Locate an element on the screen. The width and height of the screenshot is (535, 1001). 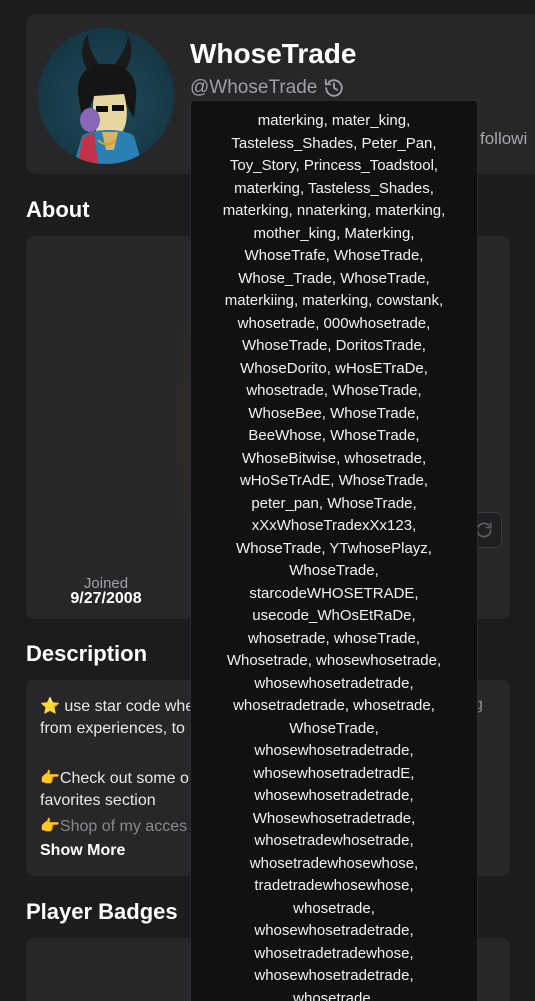
previous-username-line: Toy_Story, Princess_Toadstool, is located at coordinates (334, 165).